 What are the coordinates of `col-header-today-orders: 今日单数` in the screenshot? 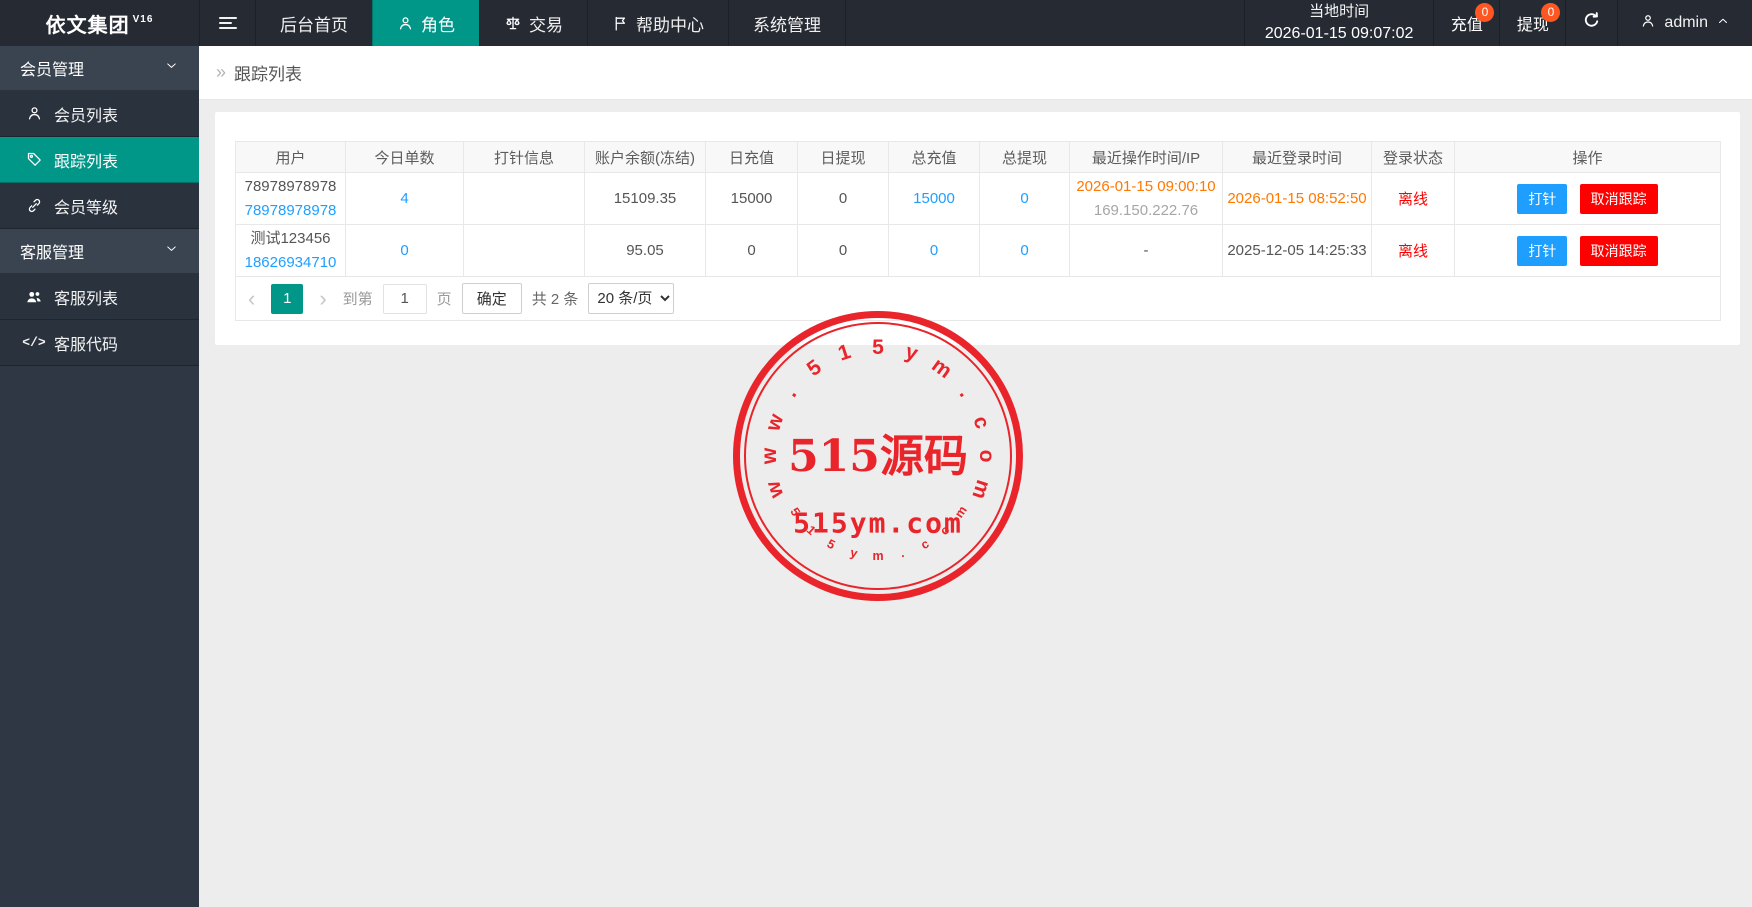 It's located at (404, 157).